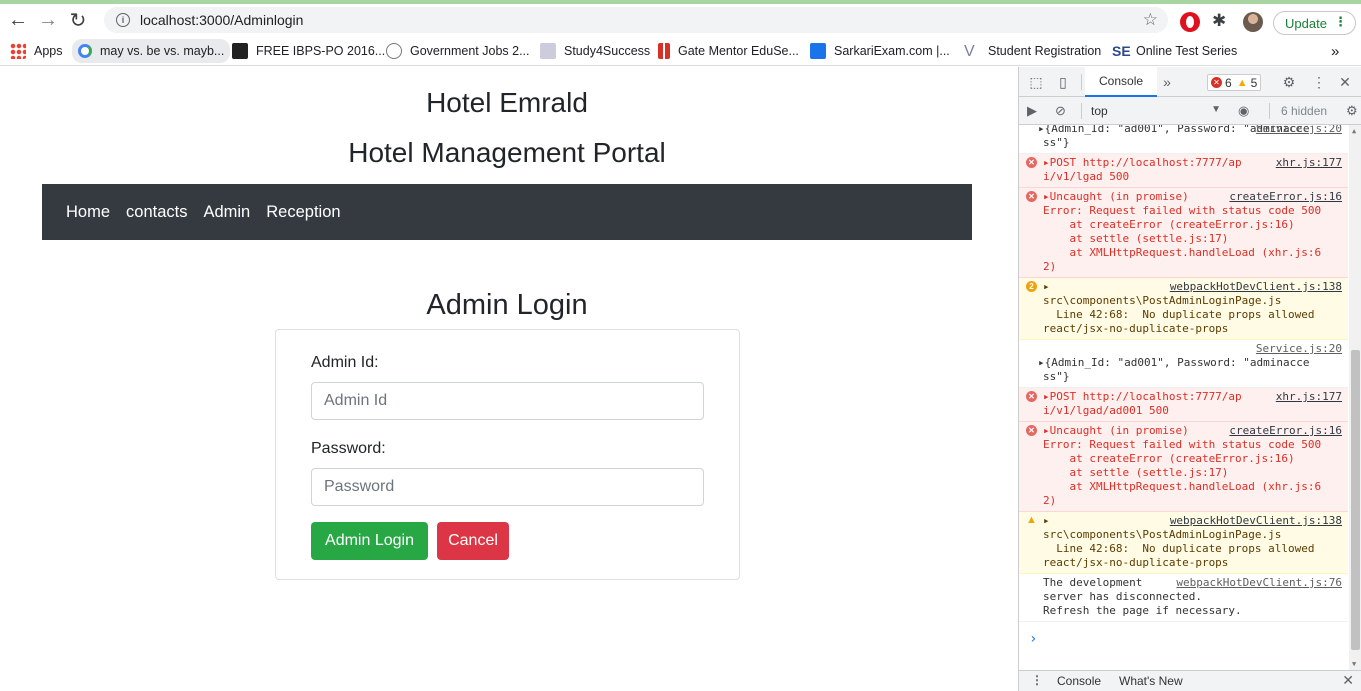  Describe the element at coordinates (123, 20) in the screenshot. I see `site-info-icon: i` at that location.